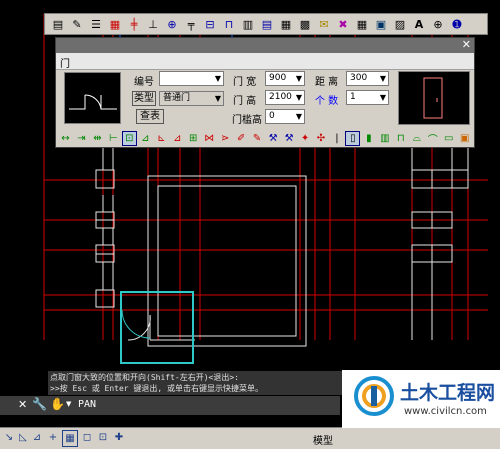 The height and width of the screenshot is (449, 500). Describe the element at coordinates (144, 377) in the screenshot. I see `command-line-1: 点取门窗大致的位置和开向(Shift-左右开)<退出>:` at that location.